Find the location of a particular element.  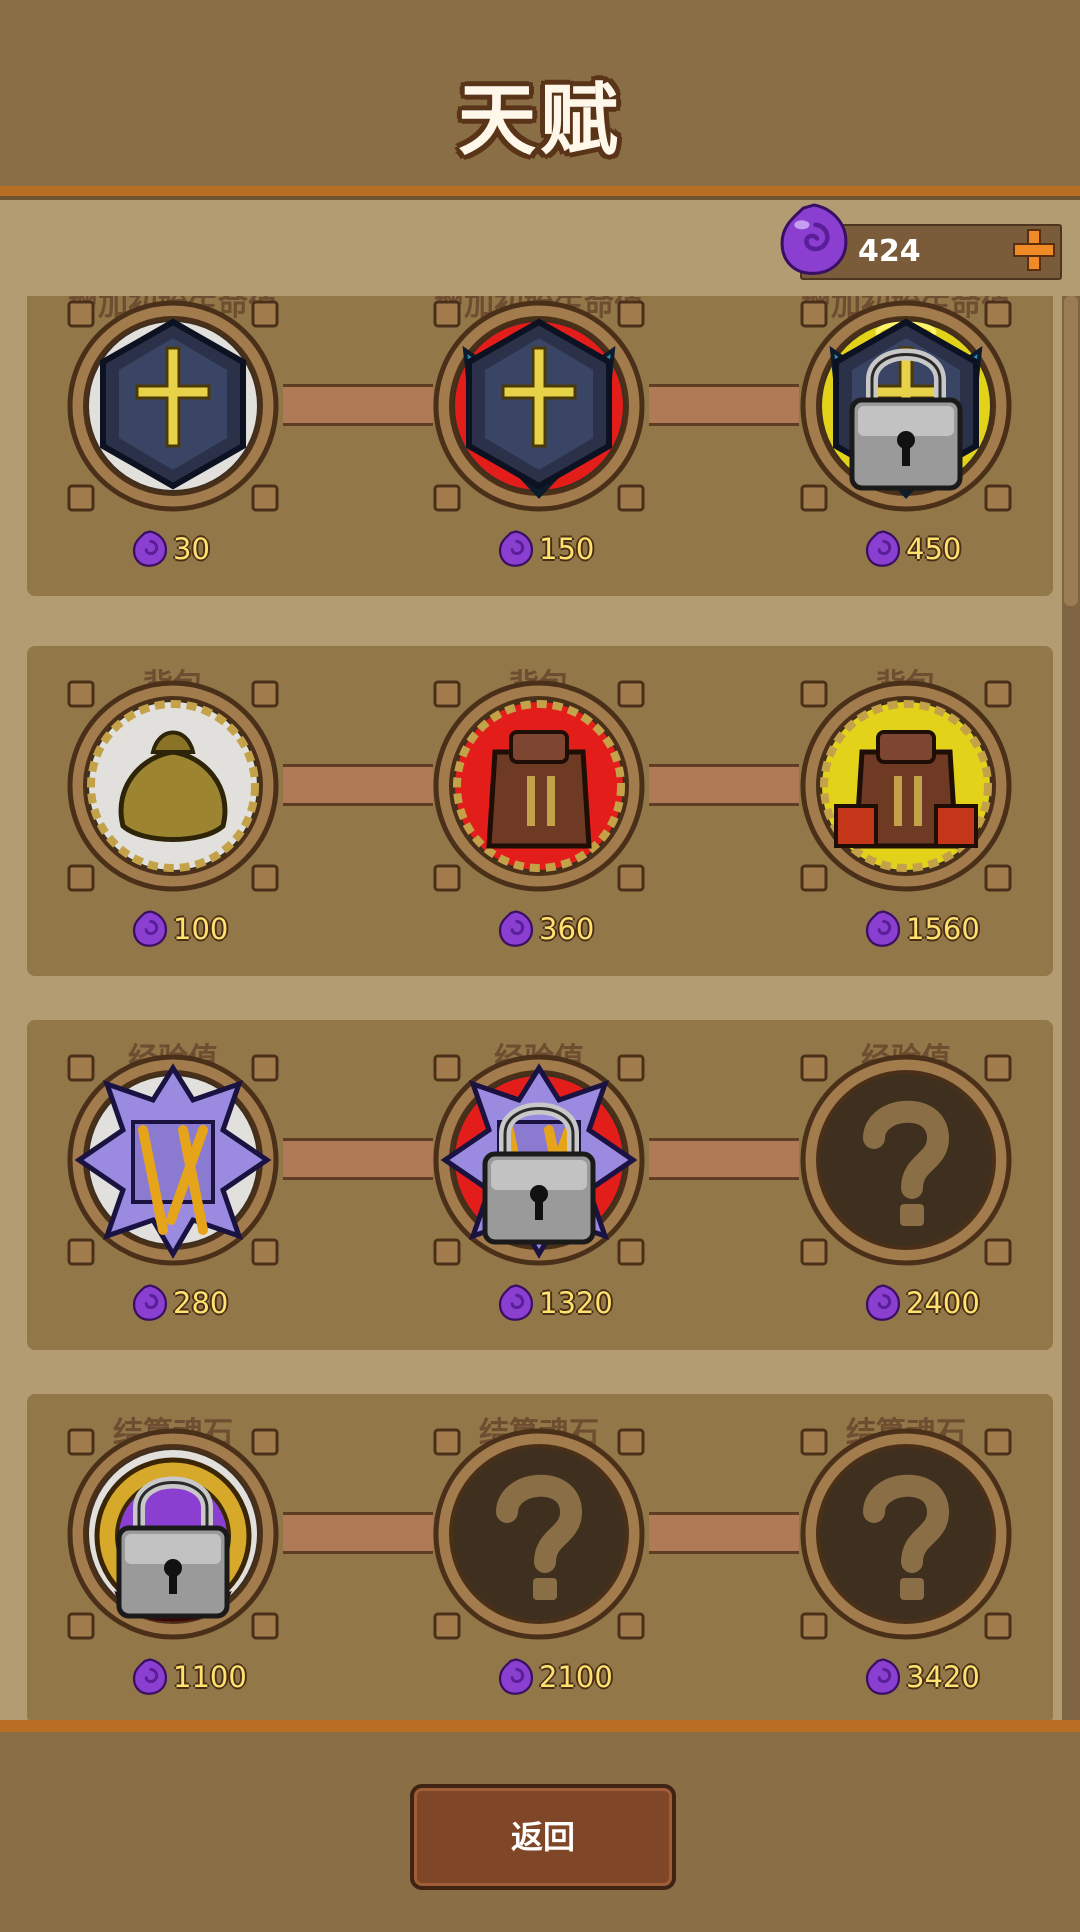

talent-cost-value: 1560 is located at coordinates (943, 929).